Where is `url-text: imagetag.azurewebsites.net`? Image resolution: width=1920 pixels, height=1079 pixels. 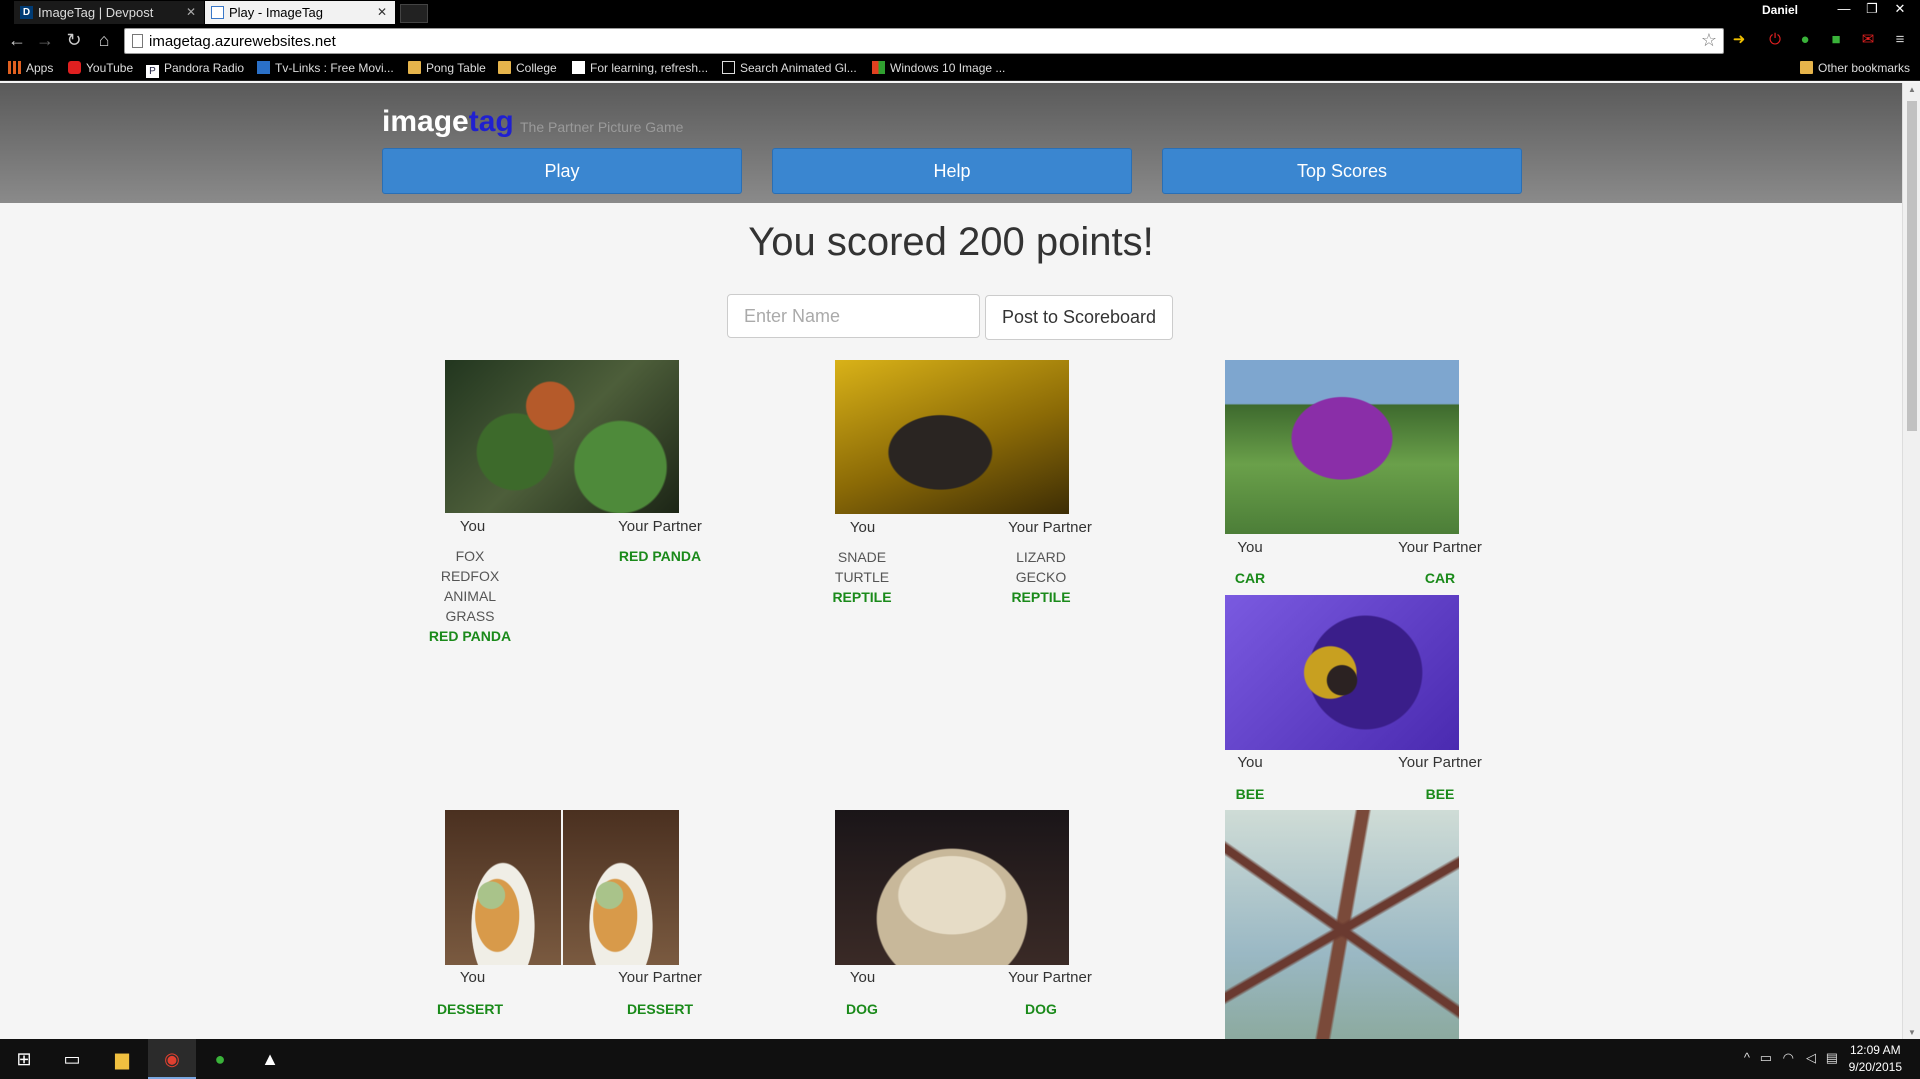
url-text: imagetag.azurewebsites.net is located at coordinates (242, 41).